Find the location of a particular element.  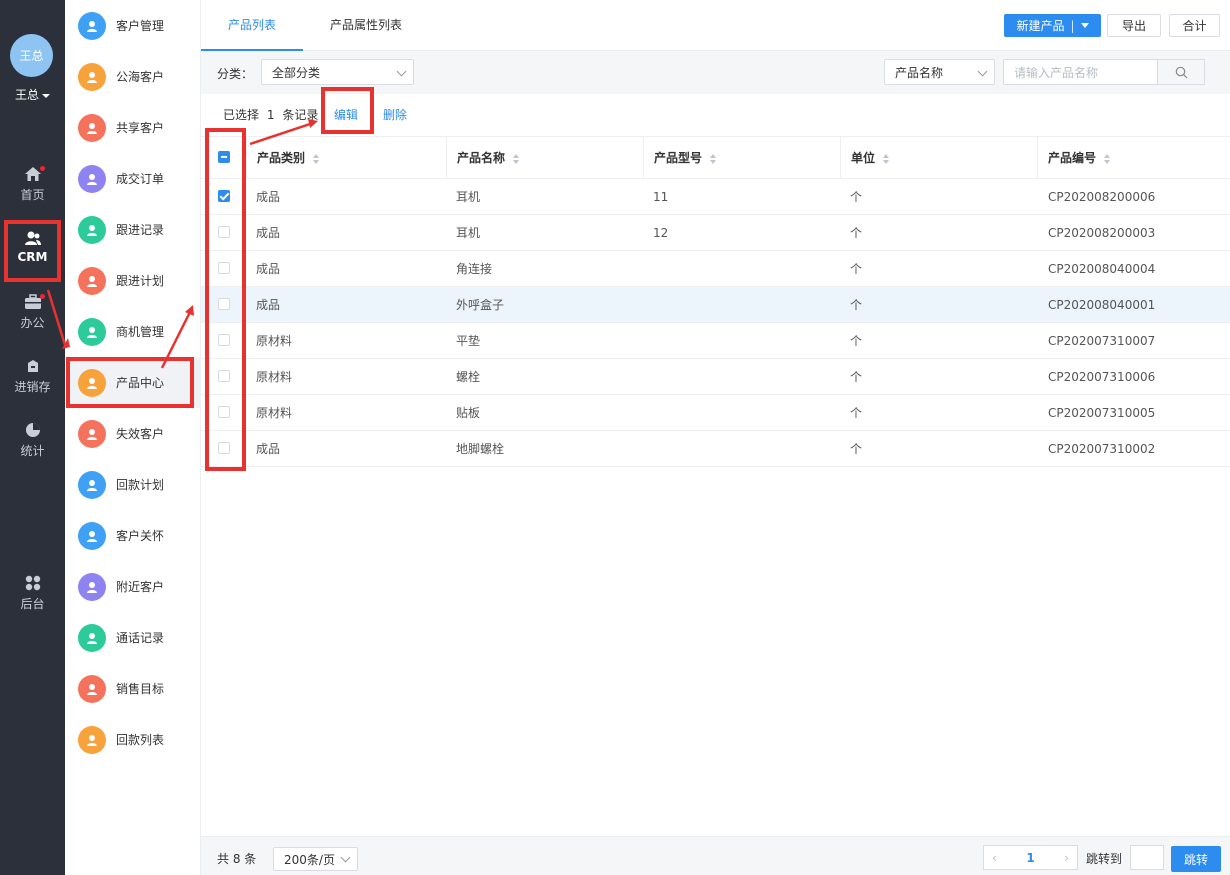

menu-item: 跟进计划 is located at coordinates (133, 280).